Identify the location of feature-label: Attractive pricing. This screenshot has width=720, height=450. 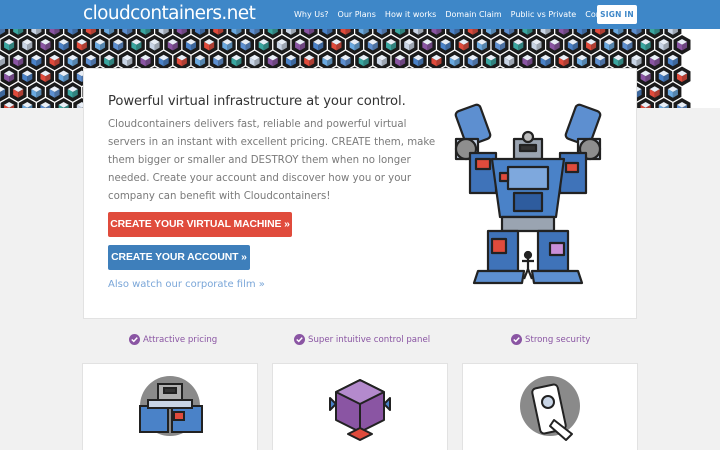
(180, 339).